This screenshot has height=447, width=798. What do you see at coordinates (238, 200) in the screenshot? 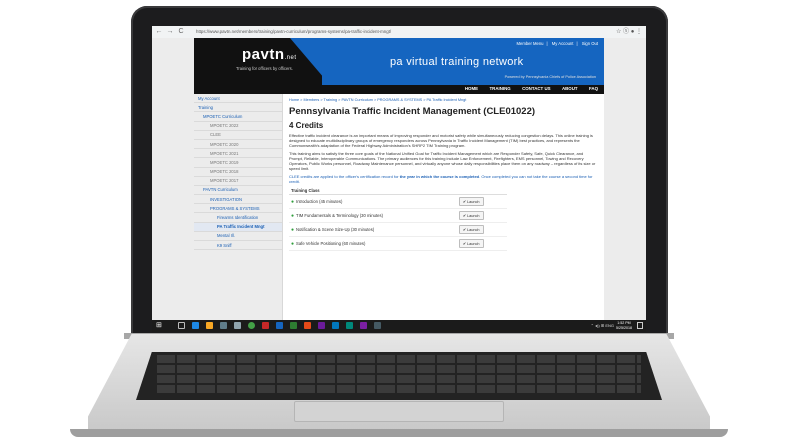
I see `sidebar-item-investigation: INVESTIGATION` at bounding box center [238, 200].